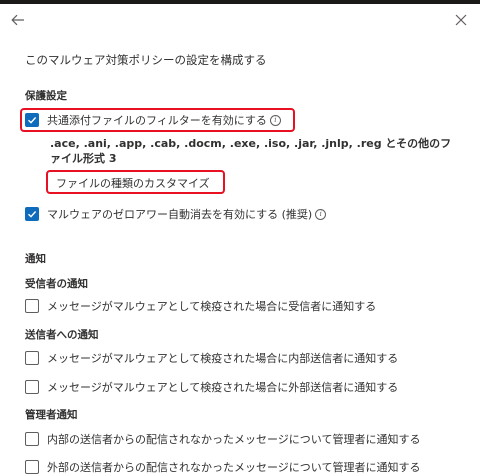 The height and width of the screenshot is (475, 480). I want to click on info-icon: i, so click(321, 214).